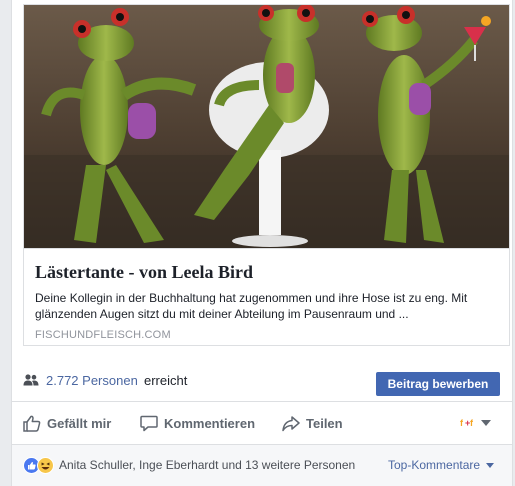 The width and height of the screenshot is (515, 486). I want to click on share-label: Teilen, so click(324, 423).